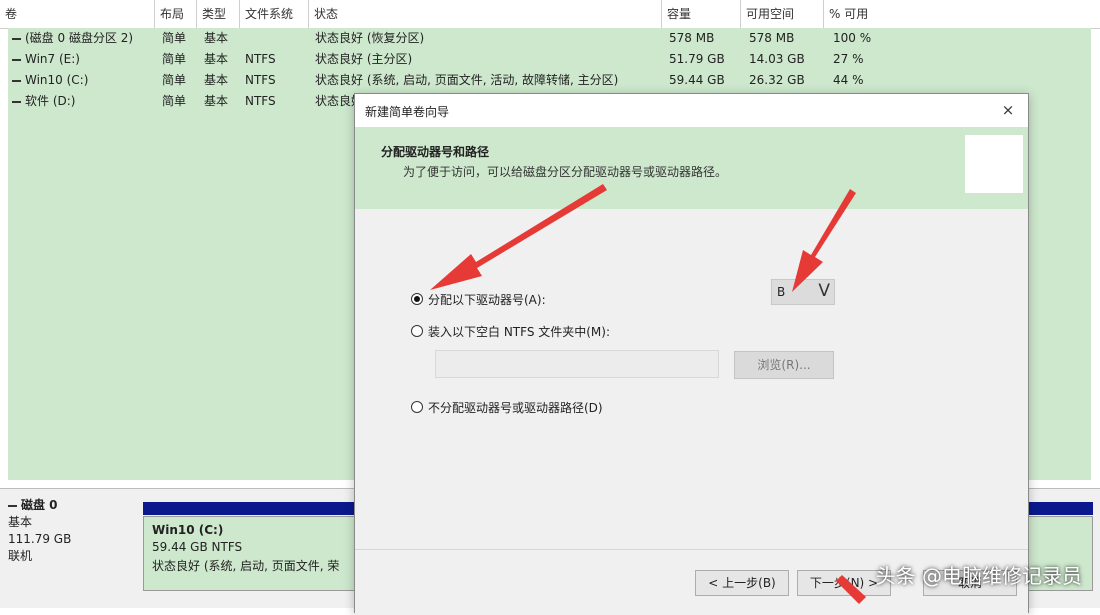 The image size is (1100, 615). I want to click on chevron-down-icon: V, so click(824, 291).